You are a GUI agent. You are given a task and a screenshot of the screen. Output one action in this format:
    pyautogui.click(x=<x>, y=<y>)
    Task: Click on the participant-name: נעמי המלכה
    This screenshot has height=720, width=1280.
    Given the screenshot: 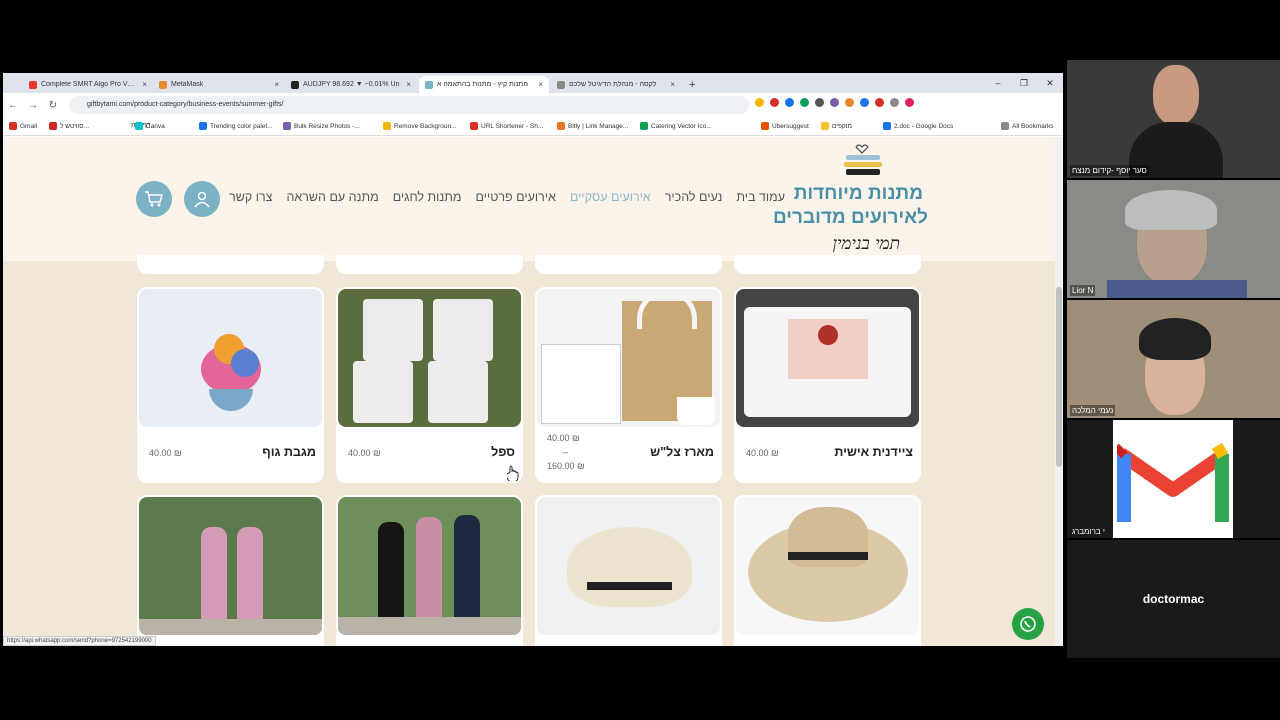 What is the action you would take?
    pyautogui.click(x=1093, y=410)
    